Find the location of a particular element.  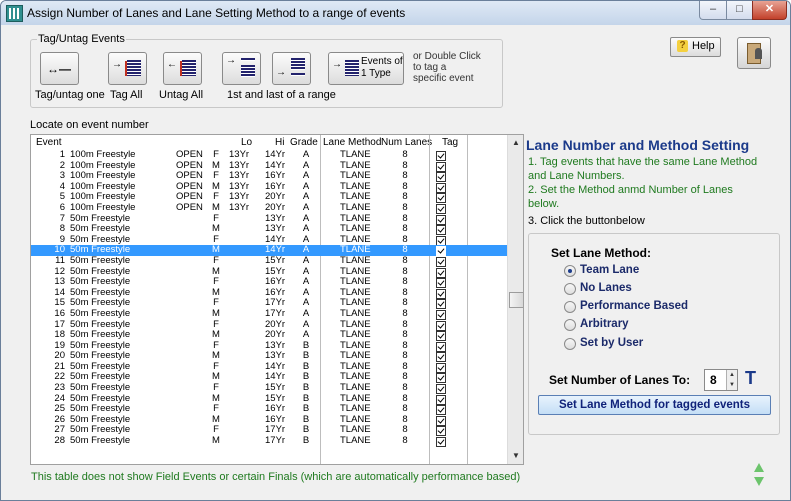

events-of-one-type-button: → Events of 1 Type is located at coordinates (366, 68).